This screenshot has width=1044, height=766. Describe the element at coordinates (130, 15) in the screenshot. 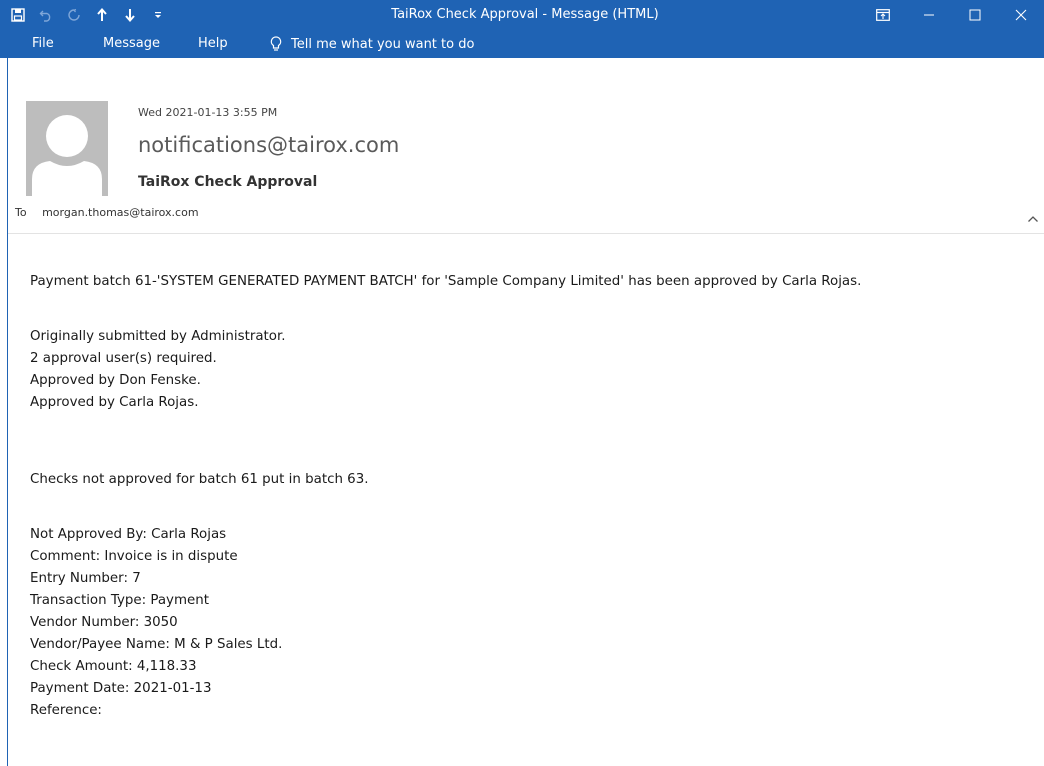

I see `arrow-down-icon` at that location.